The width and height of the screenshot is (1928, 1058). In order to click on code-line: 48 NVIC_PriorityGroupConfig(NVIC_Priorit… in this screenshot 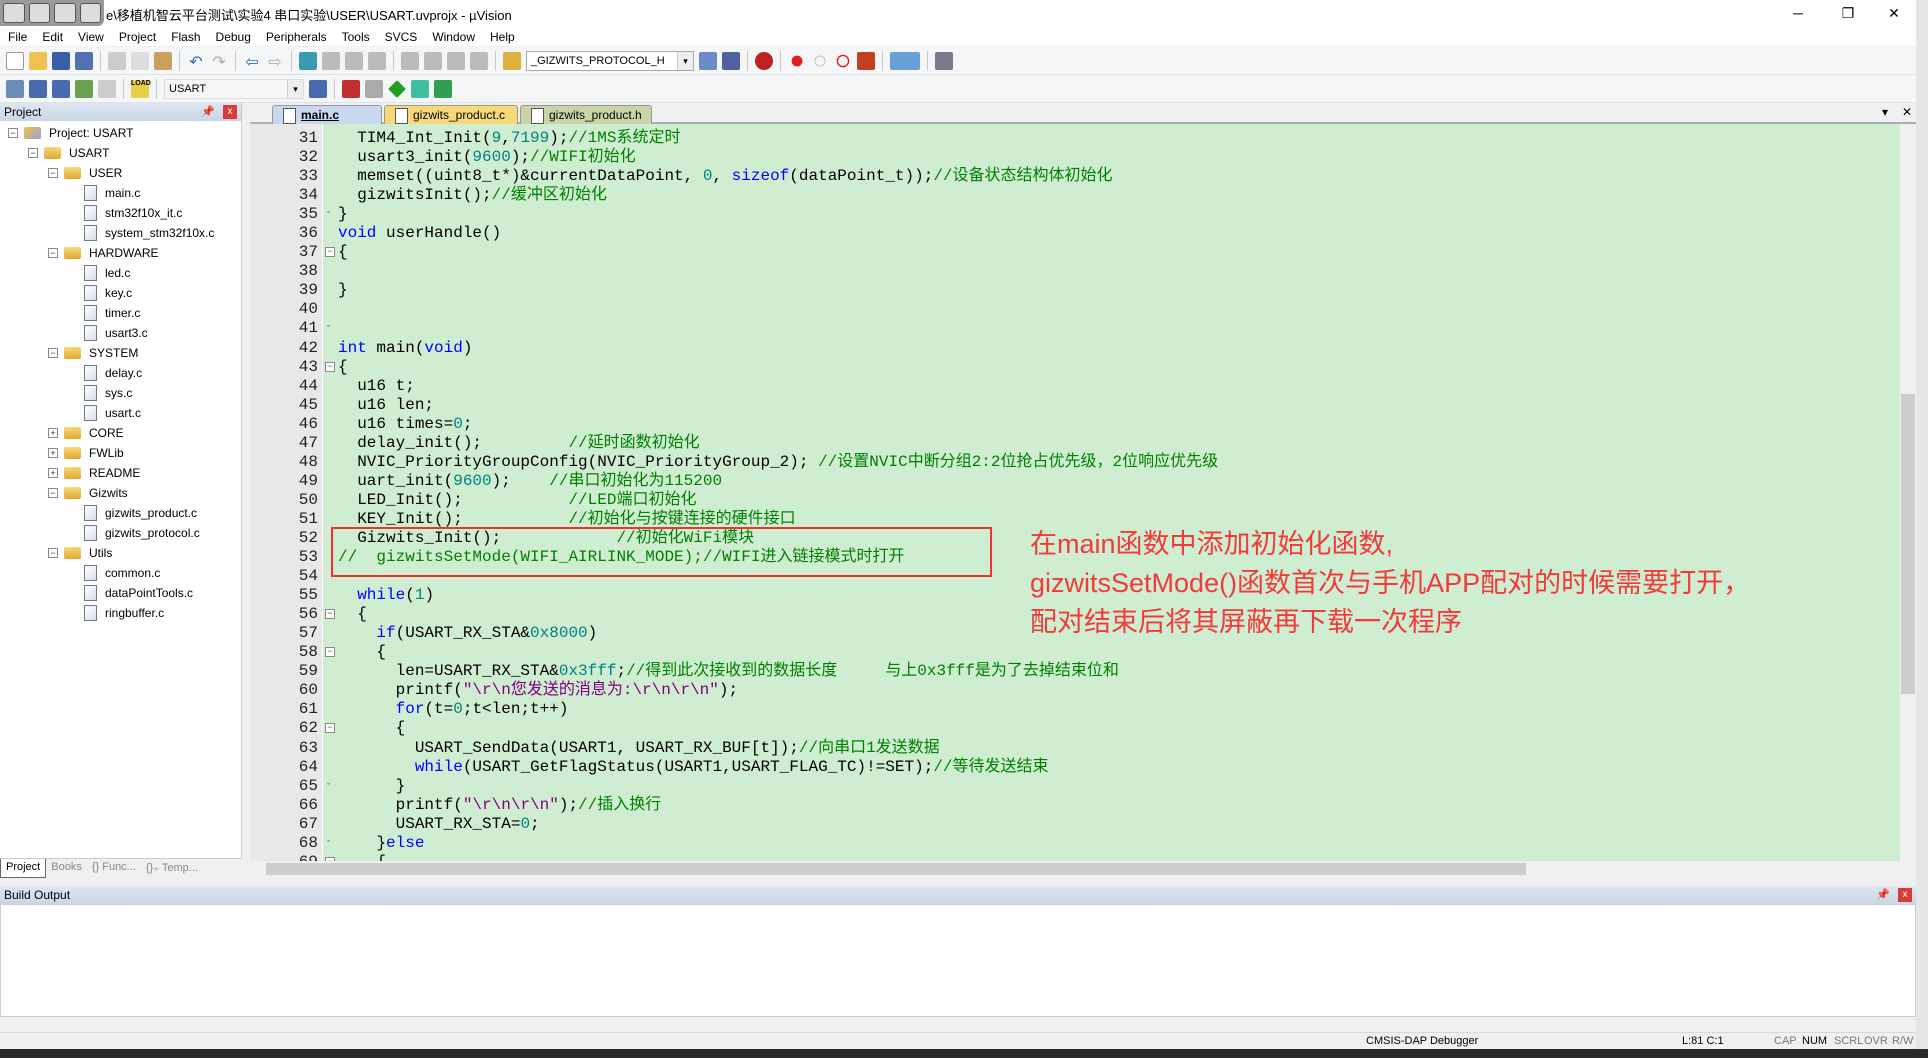, I will do `click(1075, 462)`.